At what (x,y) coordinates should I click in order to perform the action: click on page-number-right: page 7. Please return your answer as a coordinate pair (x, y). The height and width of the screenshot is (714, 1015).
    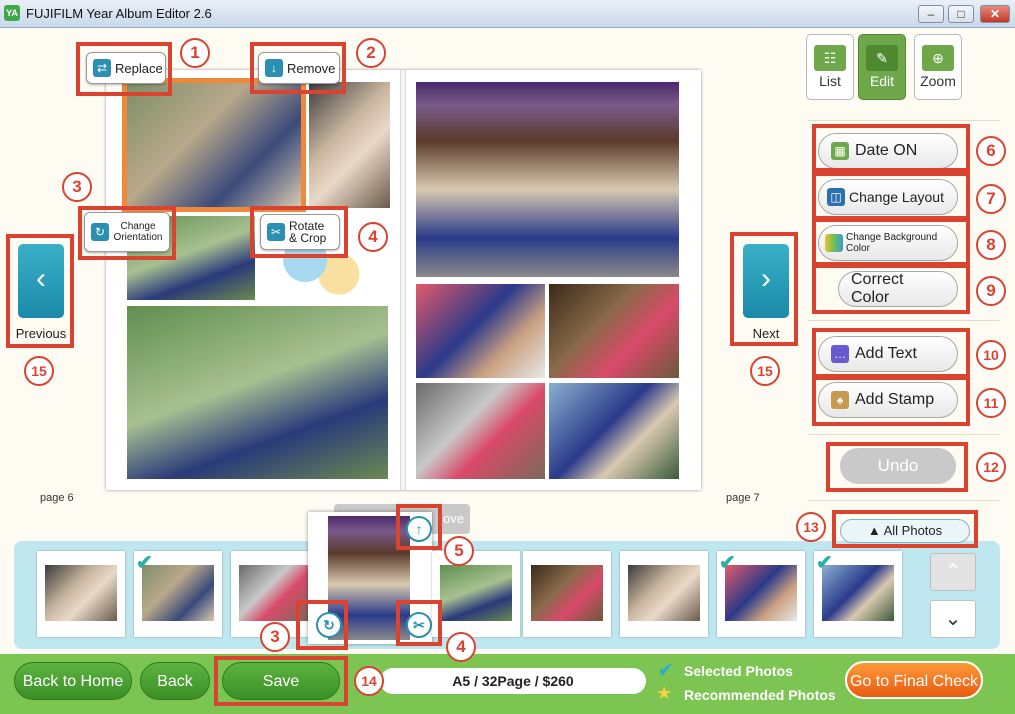
    Looking at the image, I should click on (743, 498).